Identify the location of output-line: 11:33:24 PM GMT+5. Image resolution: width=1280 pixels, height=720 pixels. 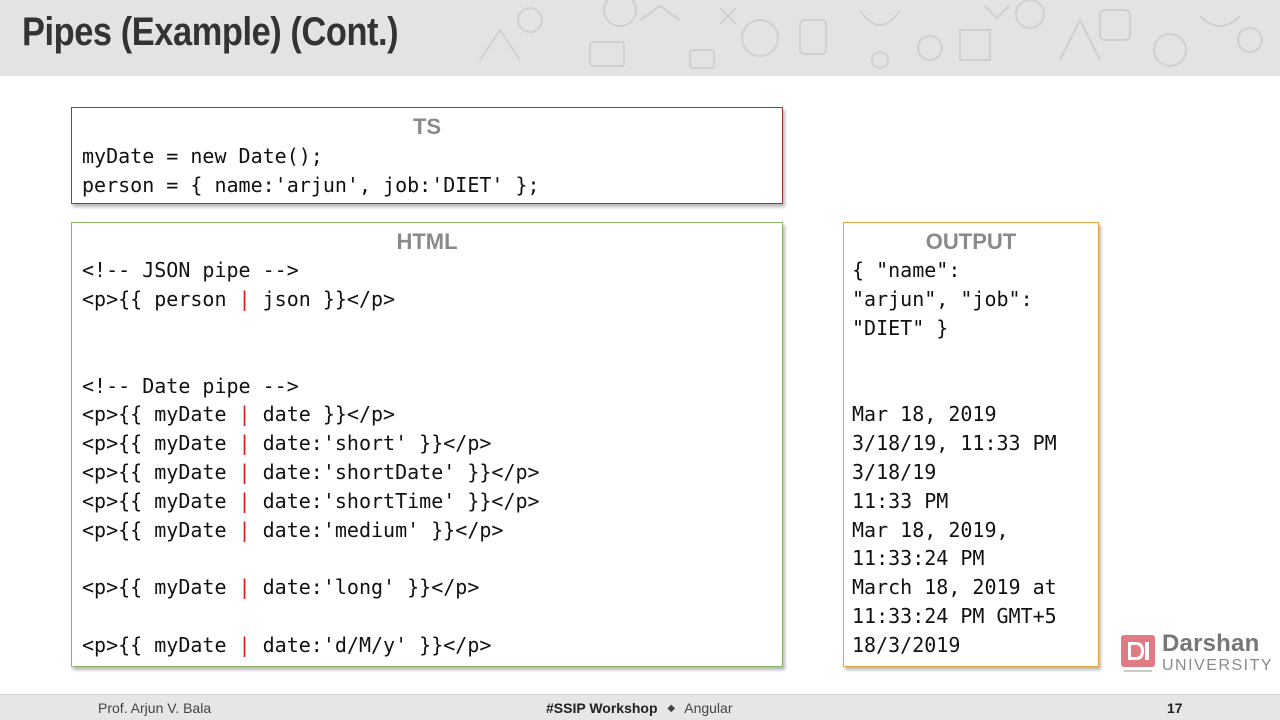
(954, 616).